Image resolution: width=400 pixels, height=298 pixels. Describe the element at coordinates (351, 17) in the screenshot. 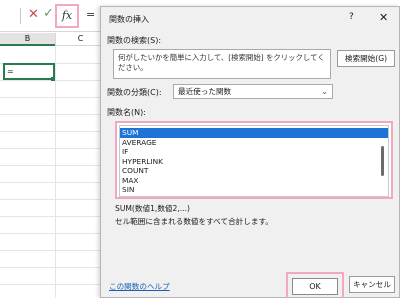

I see `help-icon: ?` at that location.